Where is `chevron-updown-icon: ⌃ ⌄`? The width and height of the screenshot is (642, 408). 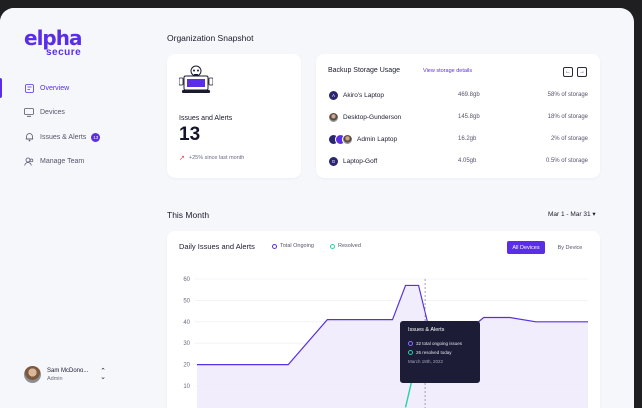
chevron-updown-icon: ⌃ ⌄ is located at coordinates (103, 374).